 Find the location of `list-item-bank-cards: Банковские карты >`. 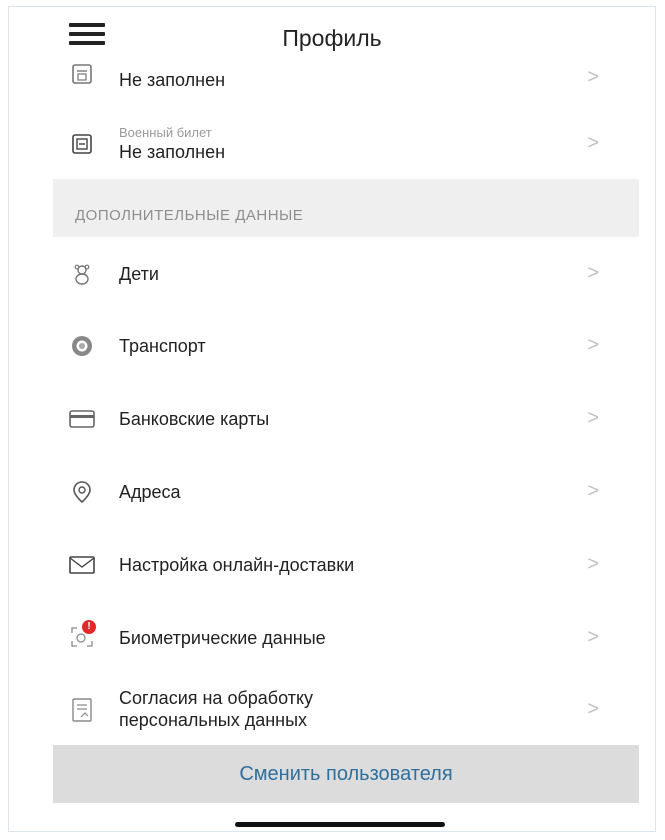

list-item-bank-cards: Банковские карты > is located at coordinates (343, 419).